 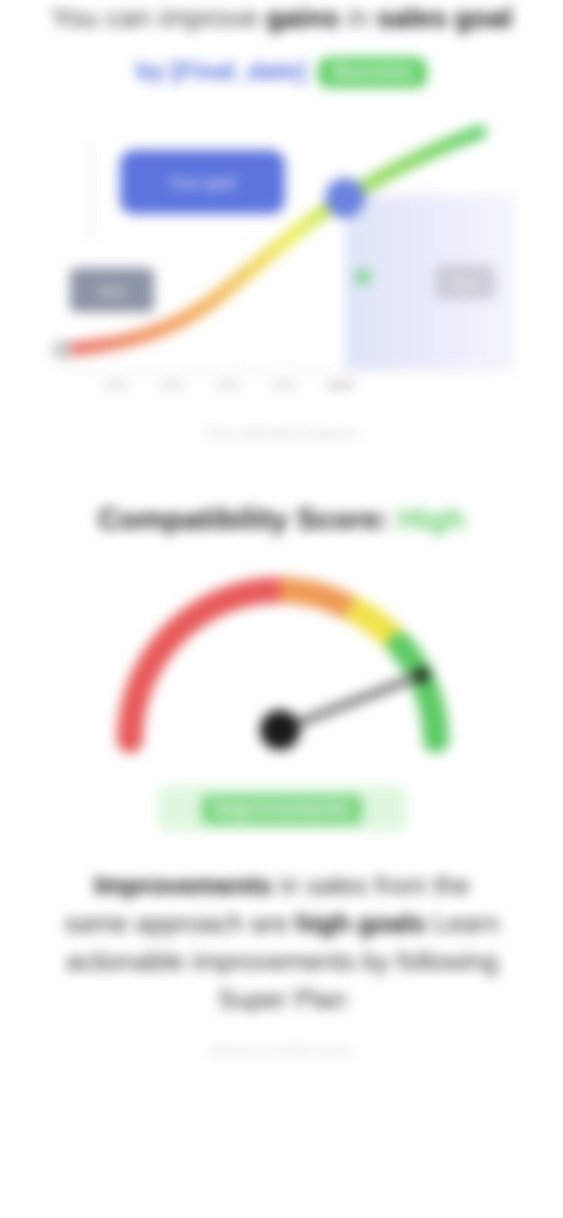 I want to click on chart-footnote: Your estimated progress, so click(x=281, y=433).